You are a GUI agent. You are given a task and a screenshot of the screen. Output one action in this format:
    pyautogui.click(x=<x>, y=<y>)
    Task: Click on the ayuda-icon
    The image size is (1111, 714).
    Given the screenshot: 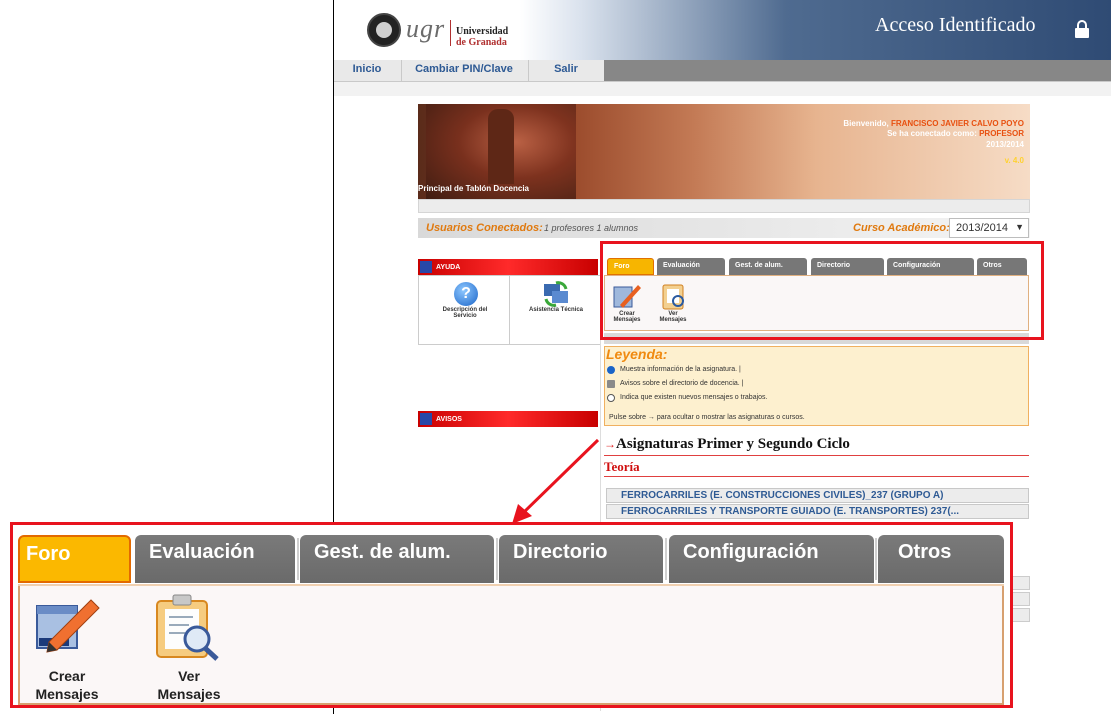 What is the action you would take?
    pyautogui.click(x=426, y=267)
    